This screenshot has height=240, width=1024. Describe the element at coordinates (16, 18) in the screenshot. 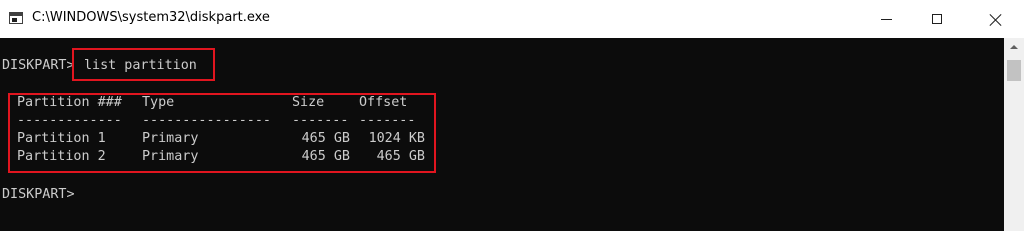

I see `console-app-icon` at that location.